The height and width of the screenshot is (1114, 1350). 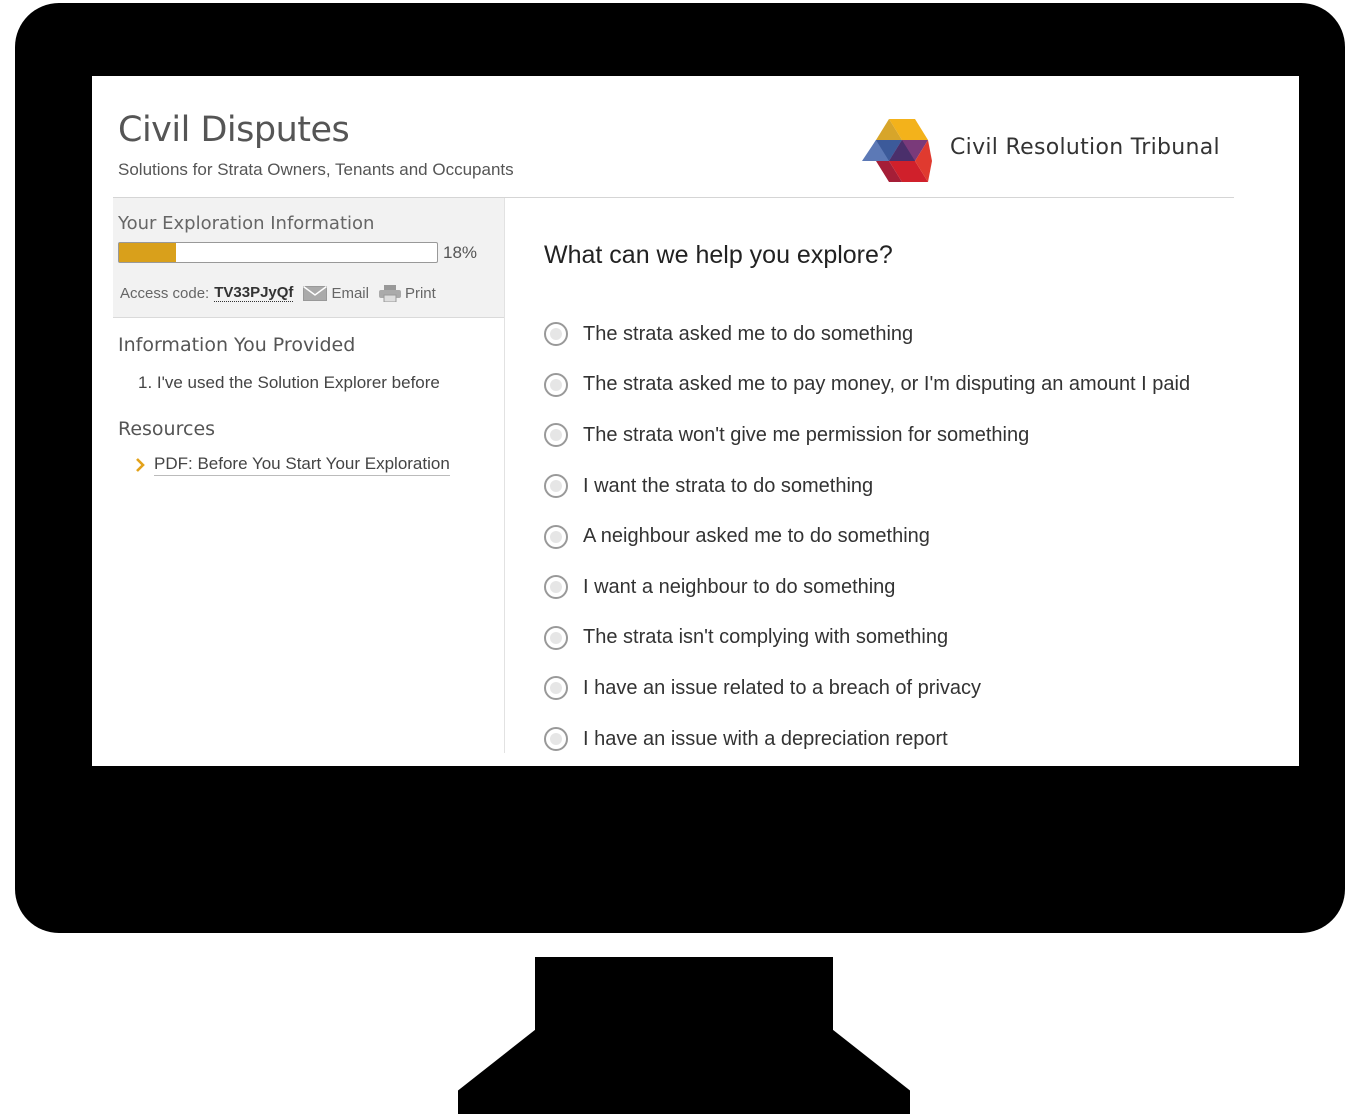 What do you see at coordinates (420, 293) in the screenshot?
I see `print-label: Print` at bounding box center [420, 293].